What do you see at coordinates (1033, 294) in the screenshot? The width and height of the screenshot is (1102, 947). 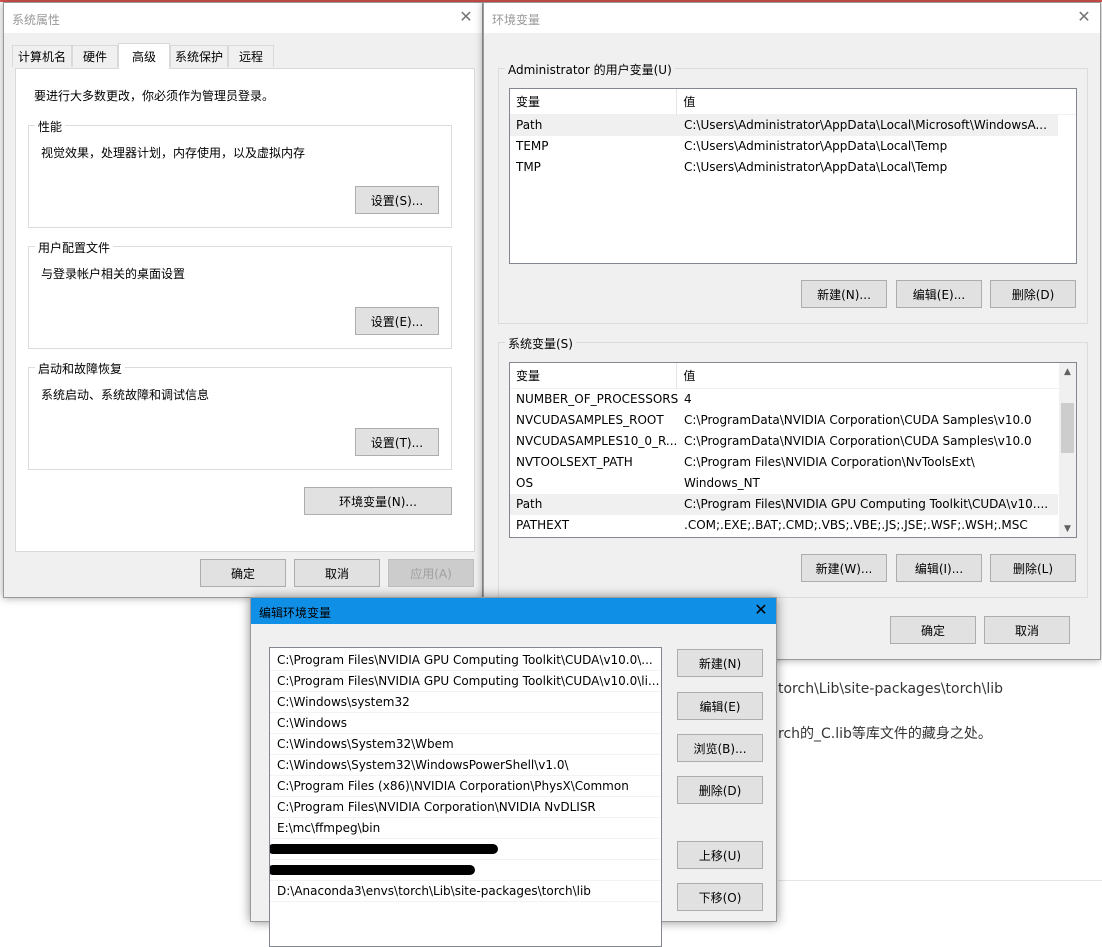 I see `user-delete-button: 删除(D)` at bounding box center [1033, 294].